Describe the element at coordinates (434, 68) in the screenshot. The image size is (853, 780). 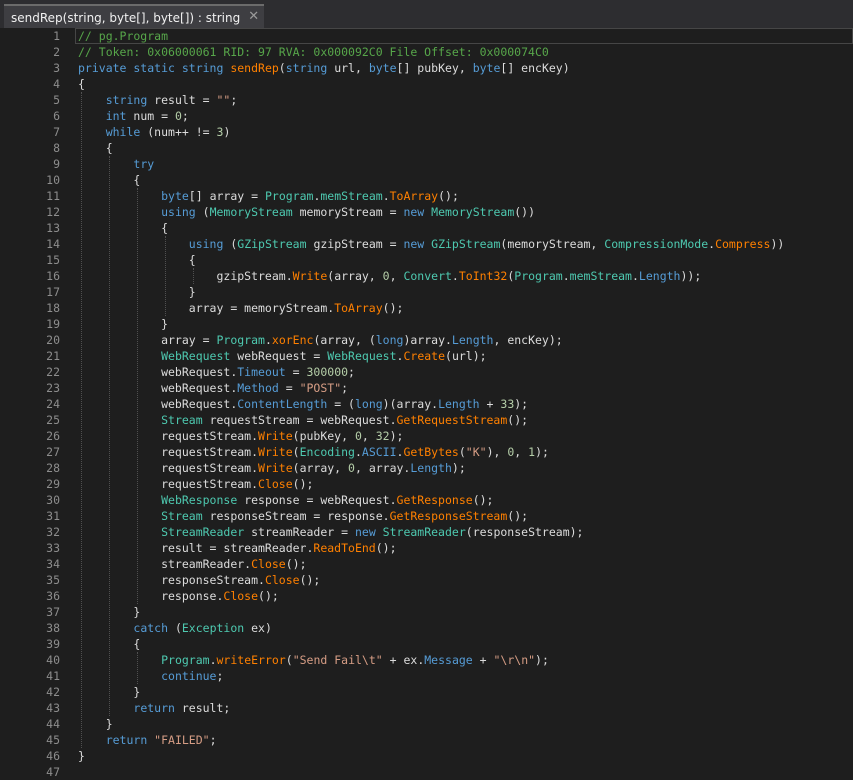
I see `code-token: [] pubKey,` at that location.